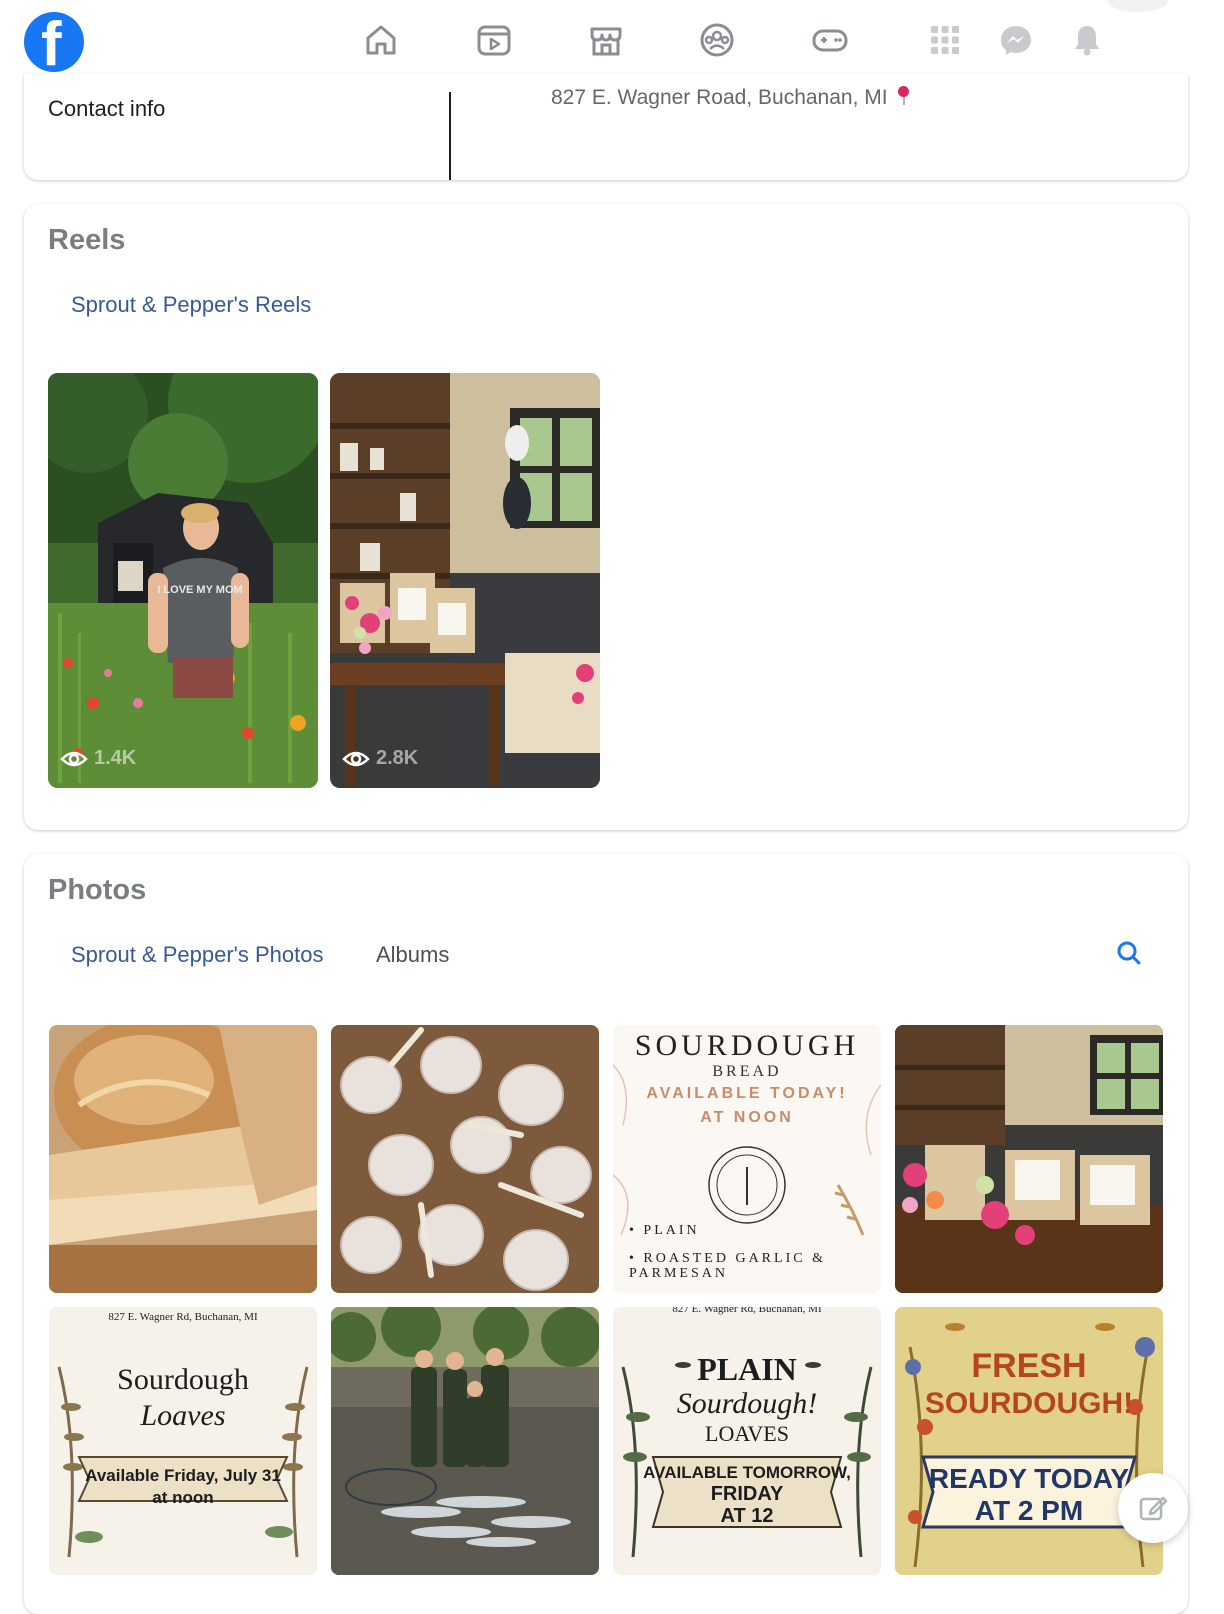 The image size is (1224, 1614). I want to click on compose-button, so click(1153, 1508).